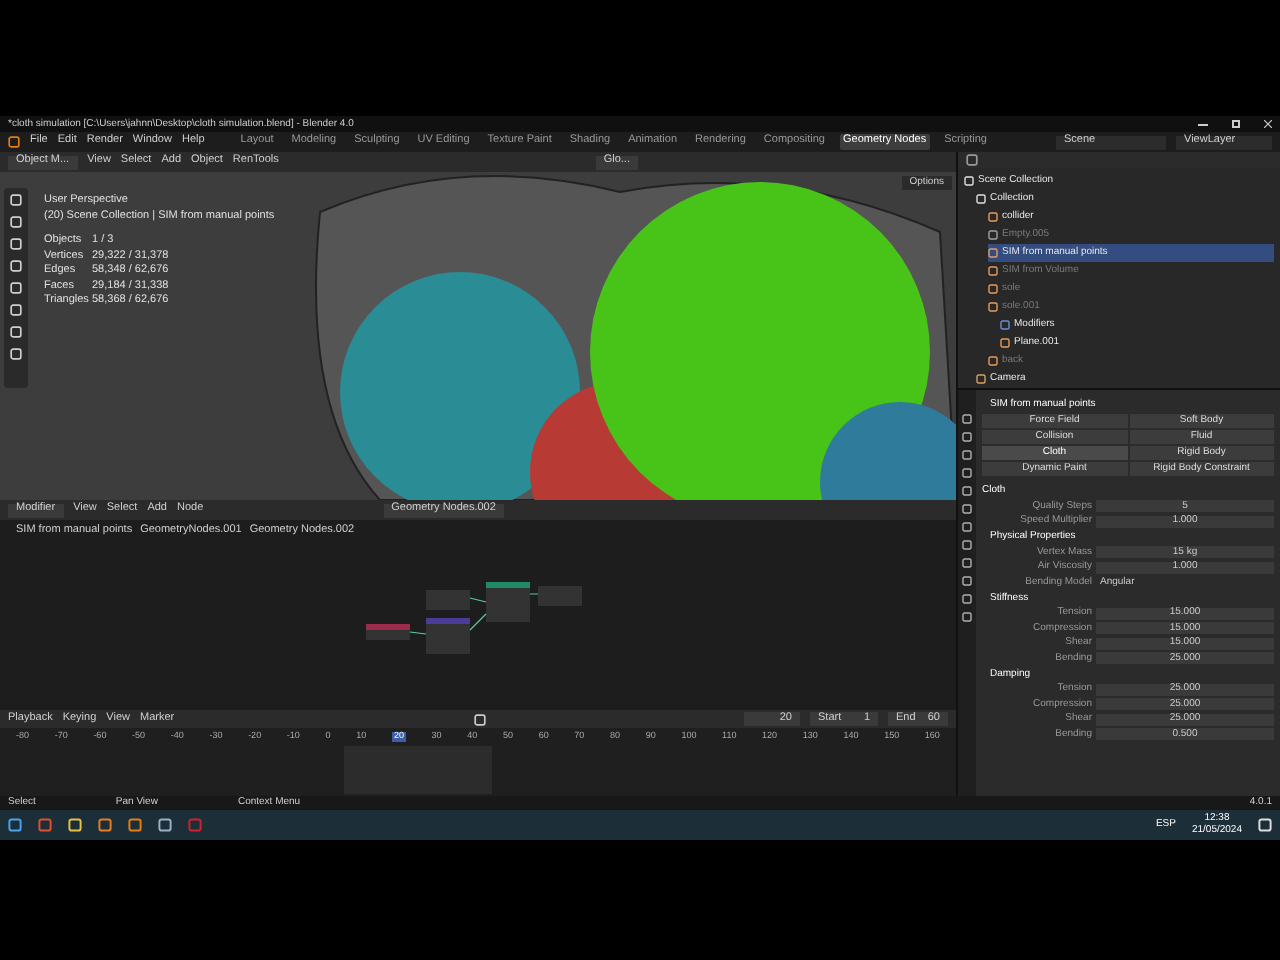 This screenshot has width=1280, height=960. Describe the element at coordinates (1268, 124) in the screenshot. I see `close-icon` at that location.